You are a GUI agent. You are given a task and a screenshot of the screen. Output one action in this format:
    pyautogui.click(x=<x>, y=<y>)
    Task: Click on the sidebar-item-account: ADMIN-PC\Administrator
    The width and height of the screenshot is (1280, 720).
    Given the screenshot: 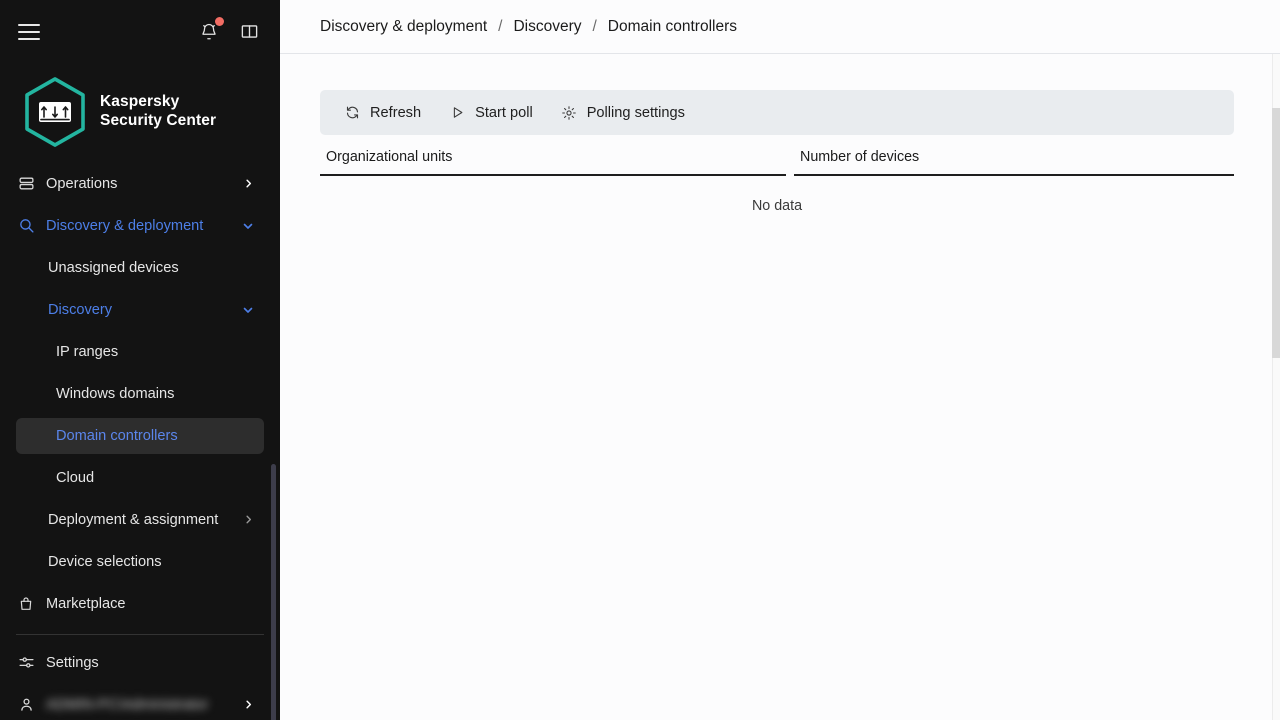 What is the action you would take?
    pyautogui.click(x=140, y=703)
    